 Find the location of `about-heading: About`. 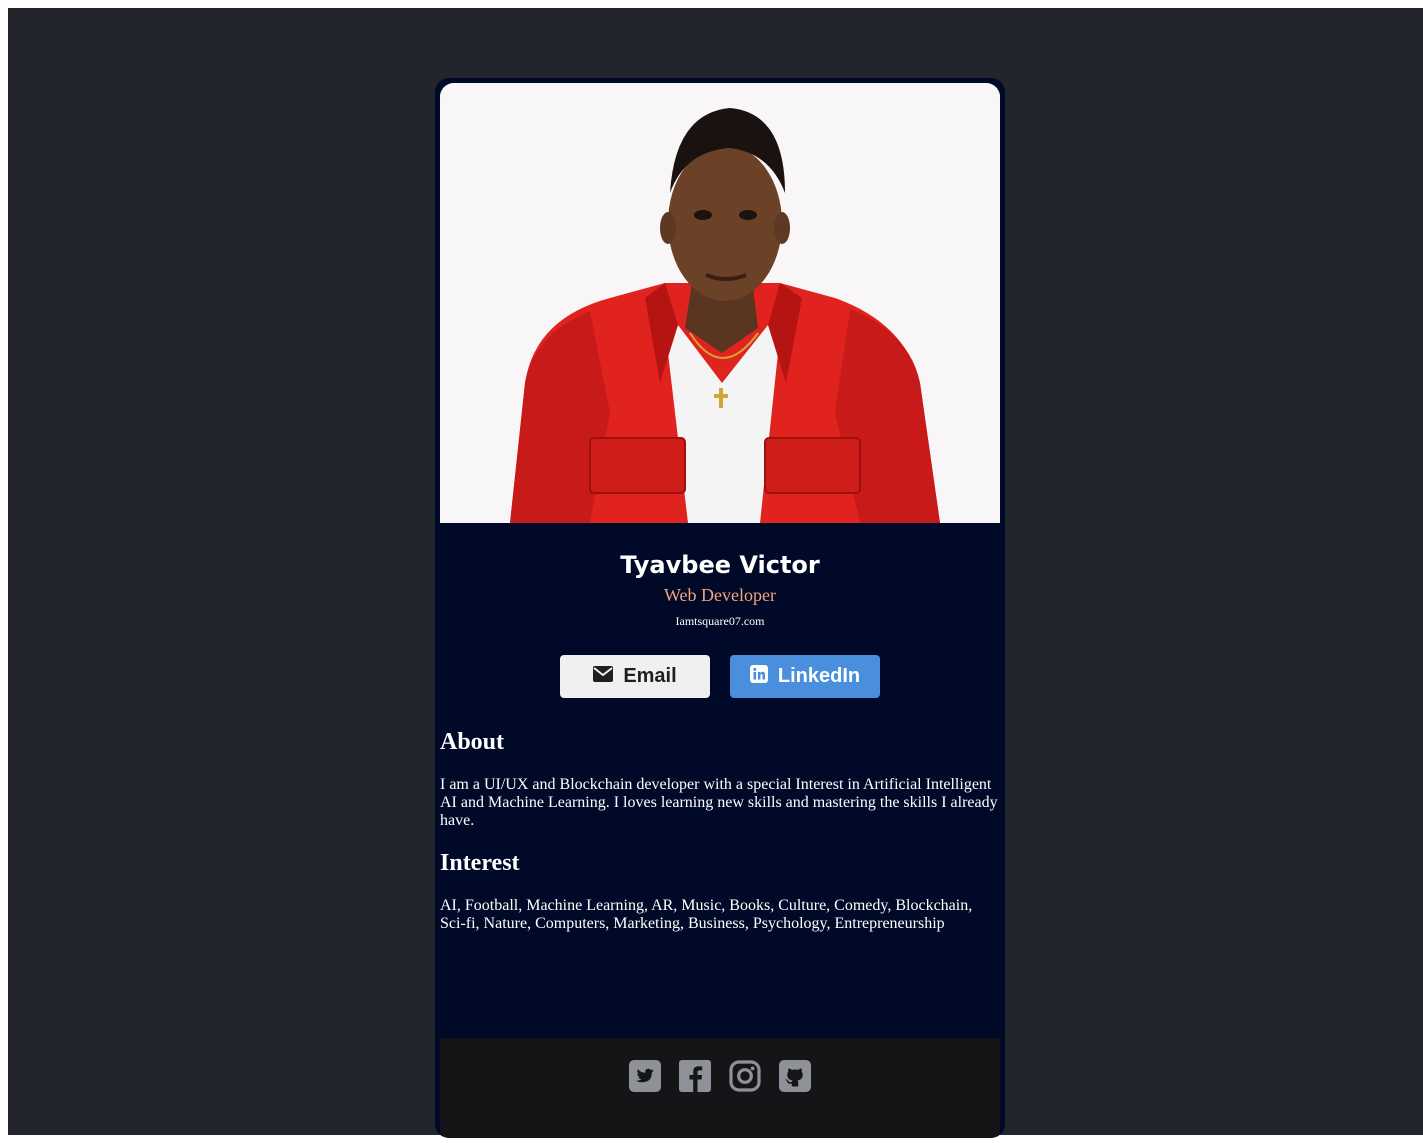

about-heading: About is located at coordinates (472, 742).